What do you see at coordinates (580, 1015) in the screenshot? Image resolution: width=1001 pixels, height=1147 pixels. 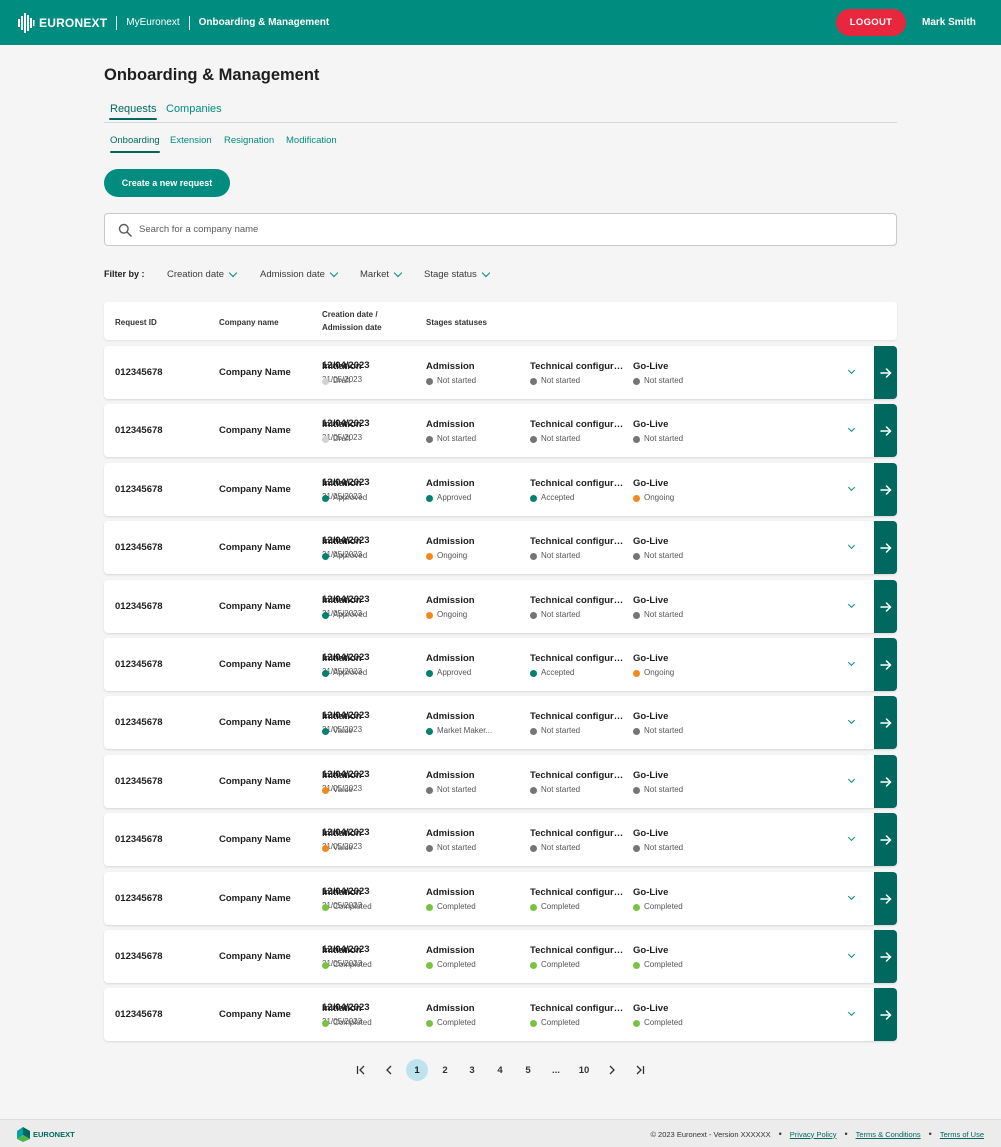 I see `stage-technical-configuration: Technical configura... Completed` at bounding box center [580, 1015].